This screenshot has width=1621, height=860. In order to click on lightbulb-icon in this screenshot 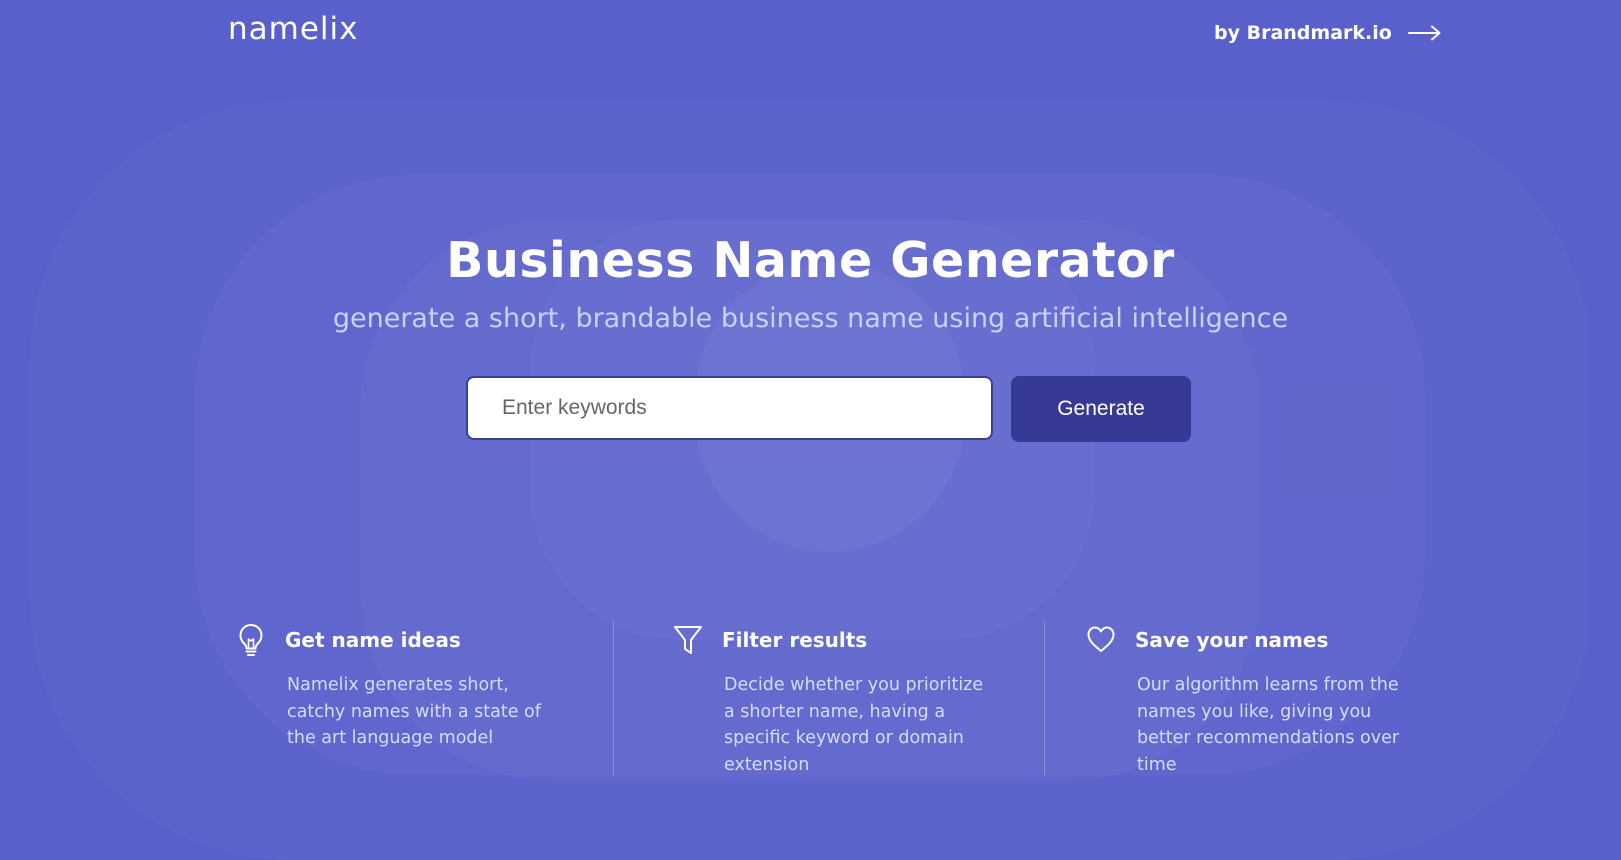, I will do `click(251, 640)`.